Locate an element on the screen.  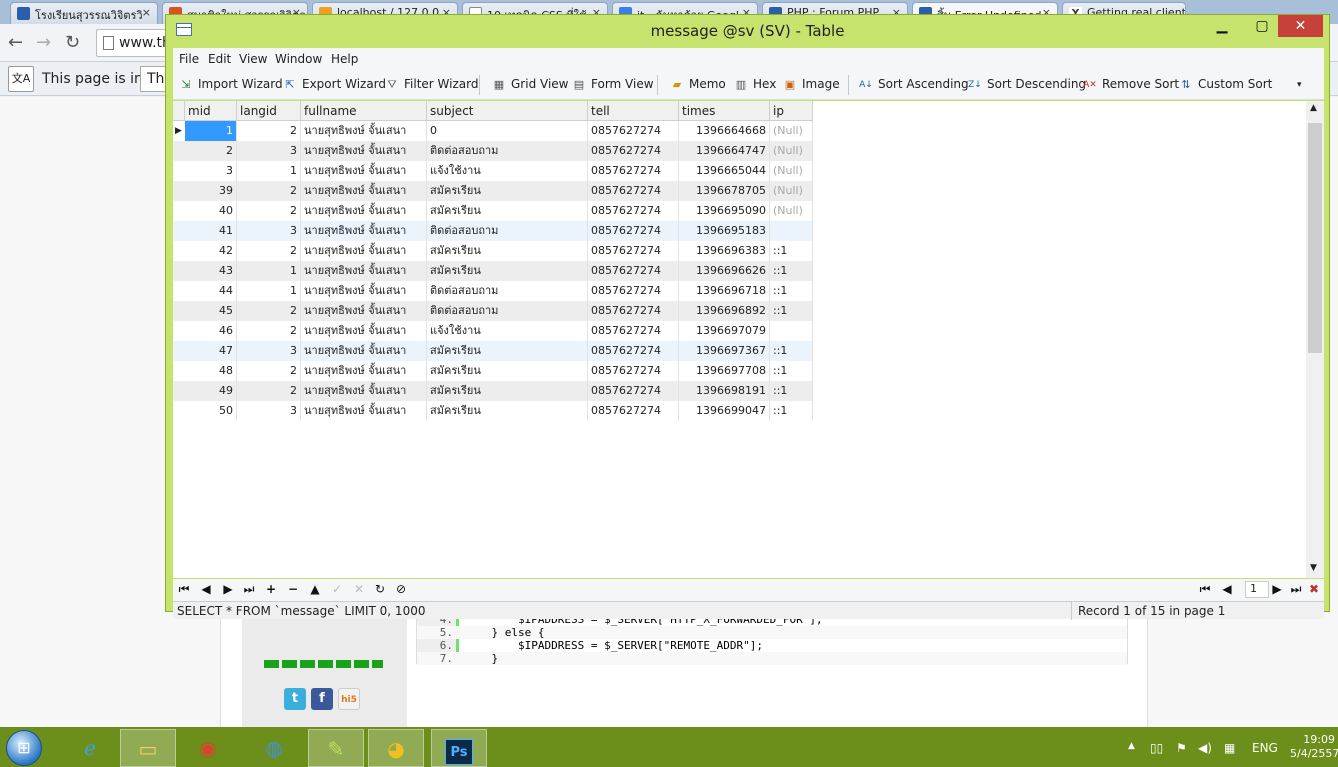
cell-mid: 3 is located at coordinates (211, 171).